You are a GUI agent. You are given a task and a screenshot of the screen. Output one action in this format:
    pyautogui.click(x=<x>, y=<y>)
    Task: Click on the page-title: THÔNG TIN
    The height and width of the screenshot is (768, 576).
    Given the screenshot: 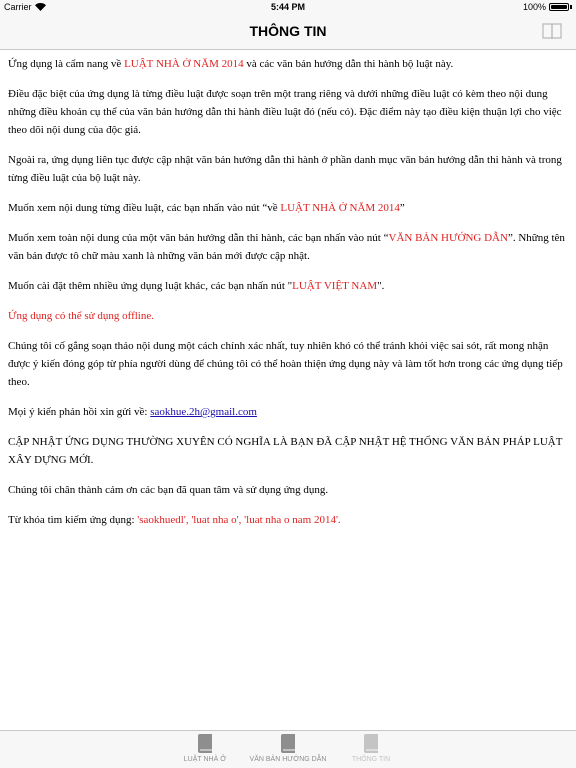 What is the action you would take?
    pyautogui.click(x=288, y=31)
    